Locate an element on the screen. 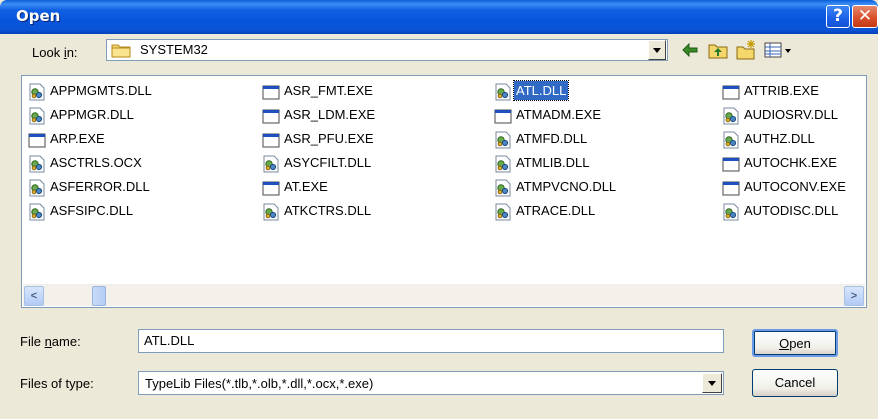  file-name: ASR_PFU.EXE is located at coordinates (329, 138).